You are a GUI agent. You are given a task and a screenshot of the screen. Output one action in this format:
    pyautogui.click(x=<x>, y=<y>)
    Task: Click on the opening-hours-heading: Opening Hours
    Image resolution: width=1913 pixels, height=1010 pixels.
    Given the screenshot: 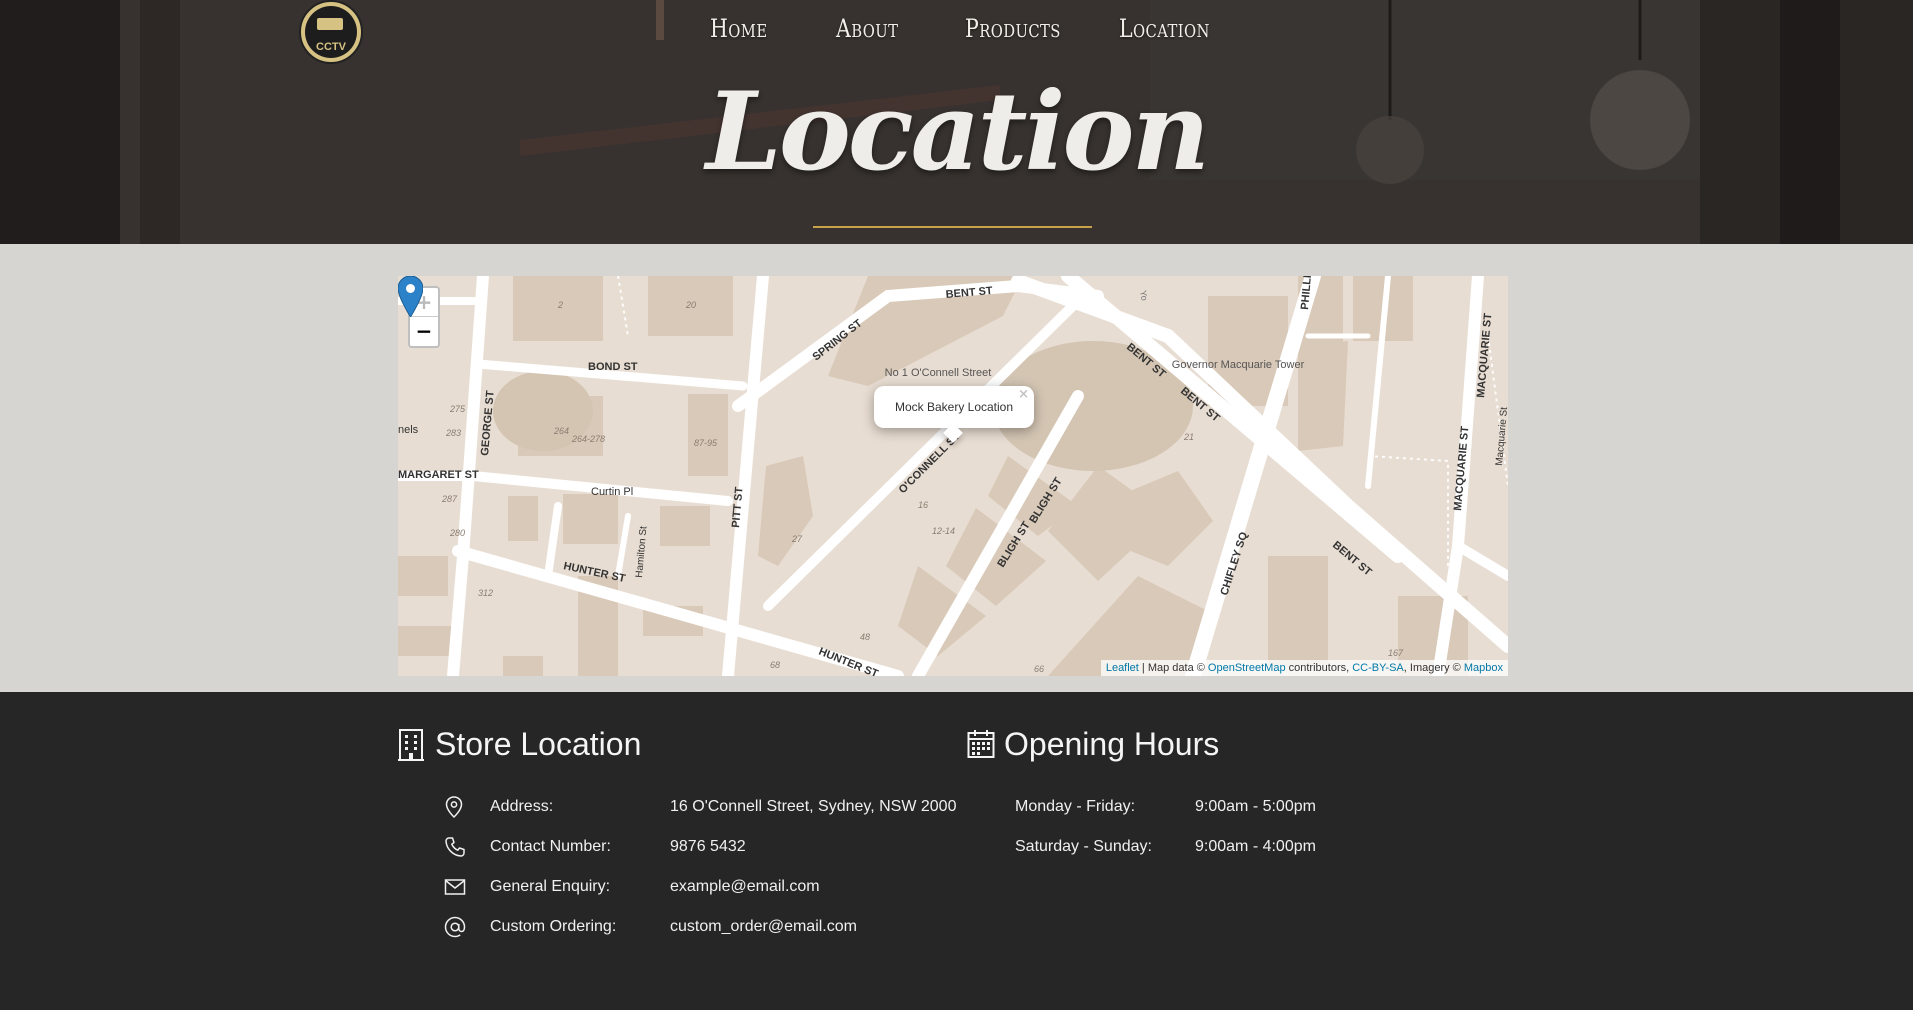 What is the action you would take?
    pyautogui.click(x=1167, y=744)
    